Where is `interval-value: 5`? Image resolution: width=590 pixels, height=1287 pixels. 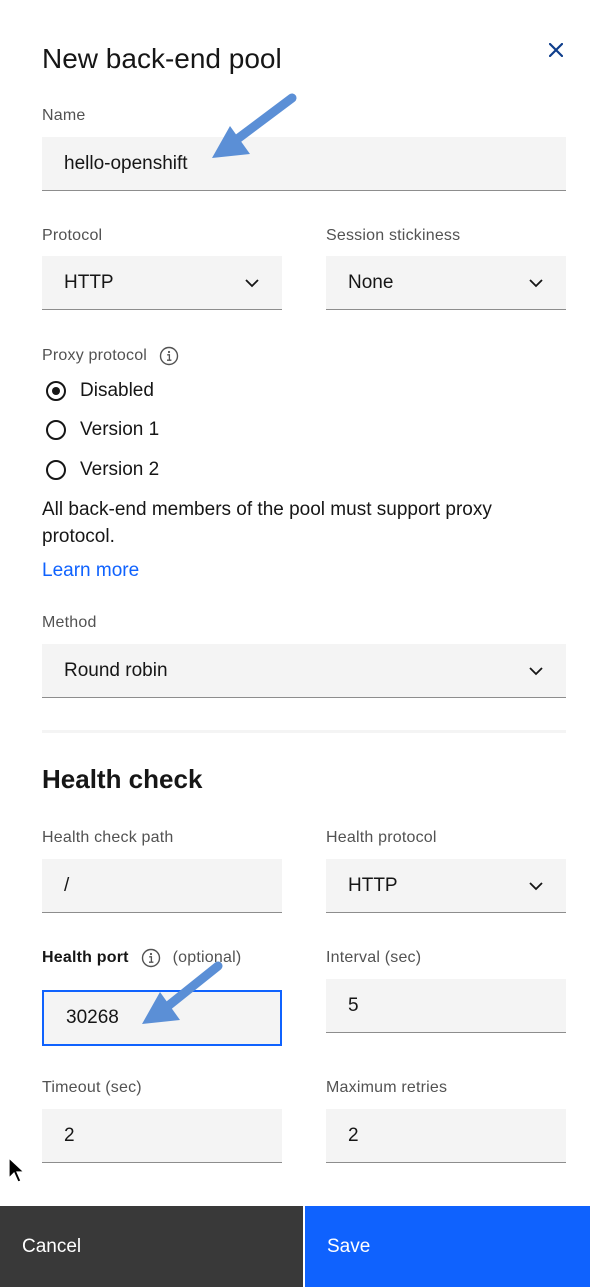
interval-value: 5 is located at coordinates (353, 1005).